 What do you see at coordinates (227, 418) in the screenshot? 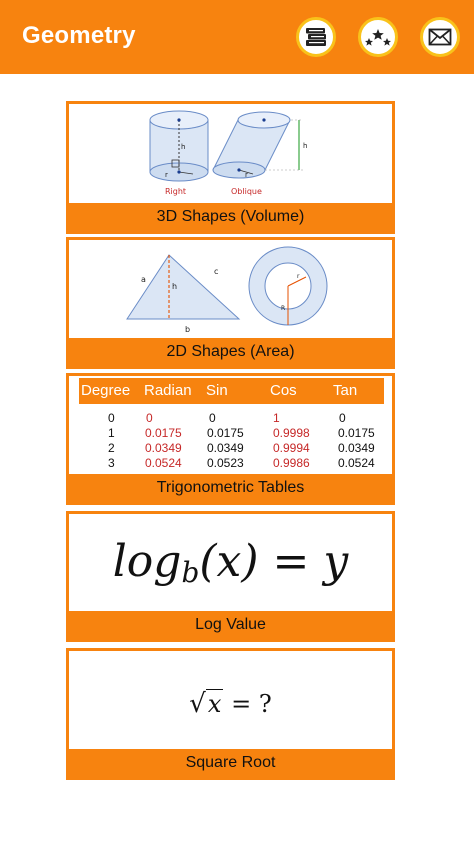
I see `table-row: 0 0 0 1 0` at bounding box center [227, 418].